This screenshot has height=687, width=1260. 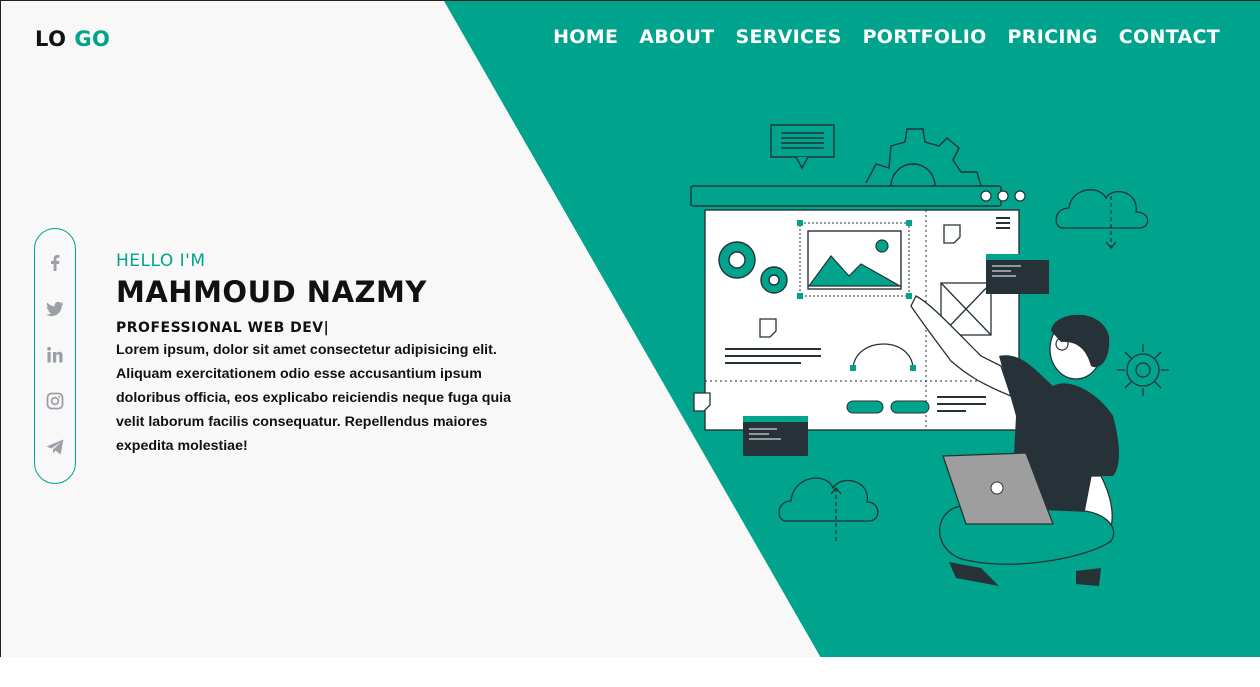 What do you see at coordinates (585, 37) in the screenshot?
I see `nav-home: HOME` at bounding box center [585, 37].